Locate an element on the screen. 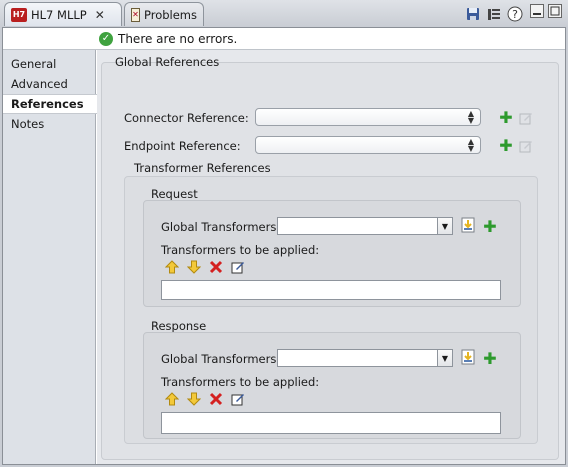 This screenshot has height=467, width=568. response-global-transformers-combo: ▼ is located at coordinates (365, 358).